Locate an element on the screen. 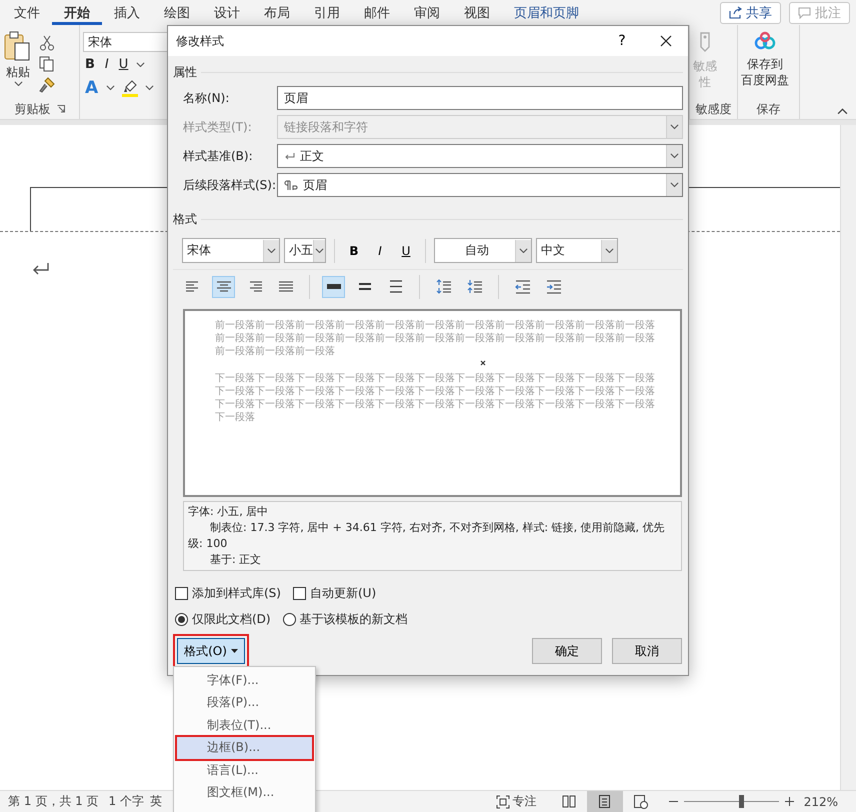 The image size is (856, 812). help-button: ? is located at coordinates (622, 41).